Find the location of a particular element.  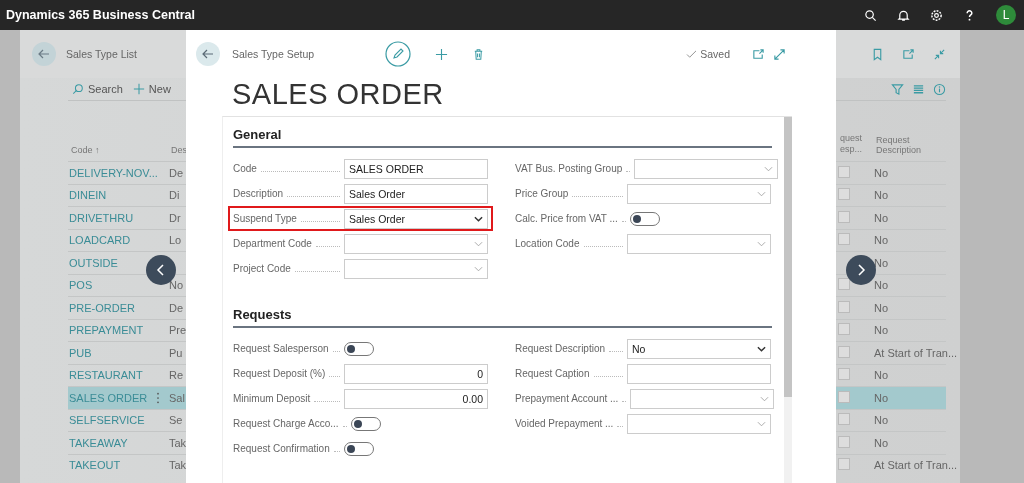

section-header: Requests is located at coordinates (502, 317).